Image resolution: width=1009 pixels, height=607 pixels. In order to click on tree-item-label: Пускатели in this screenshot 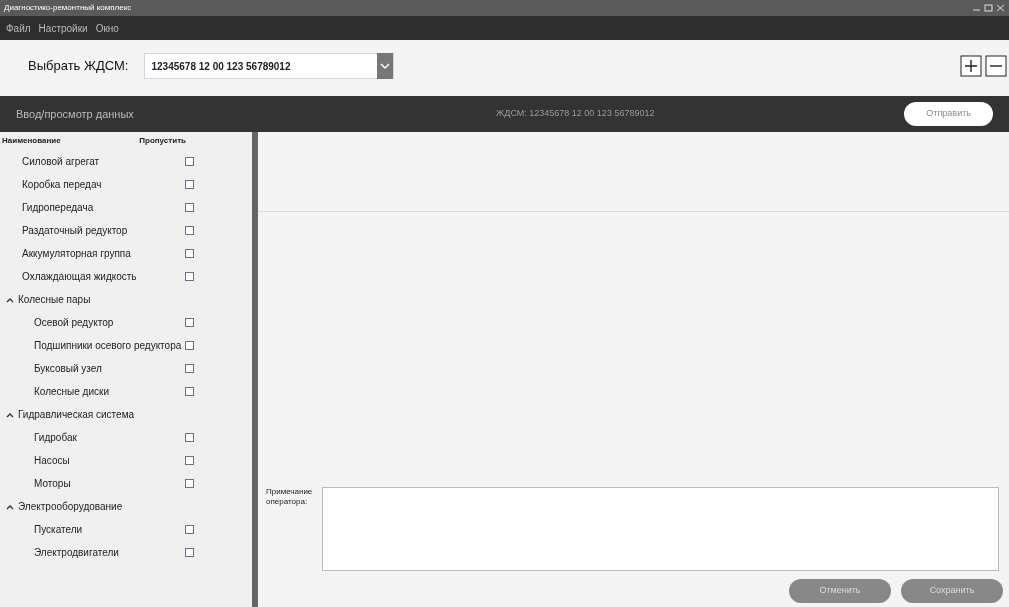, I will do `click(109, 529)`.